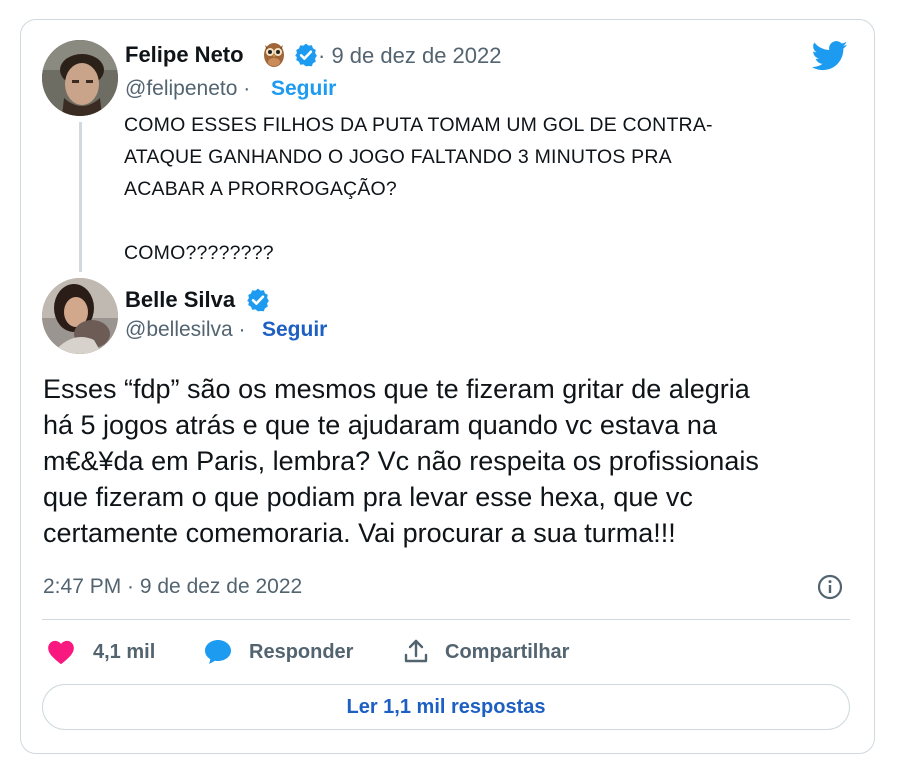 This screenshot has height=770, width=900. I want to click on heart-icon, so click(61, 652).